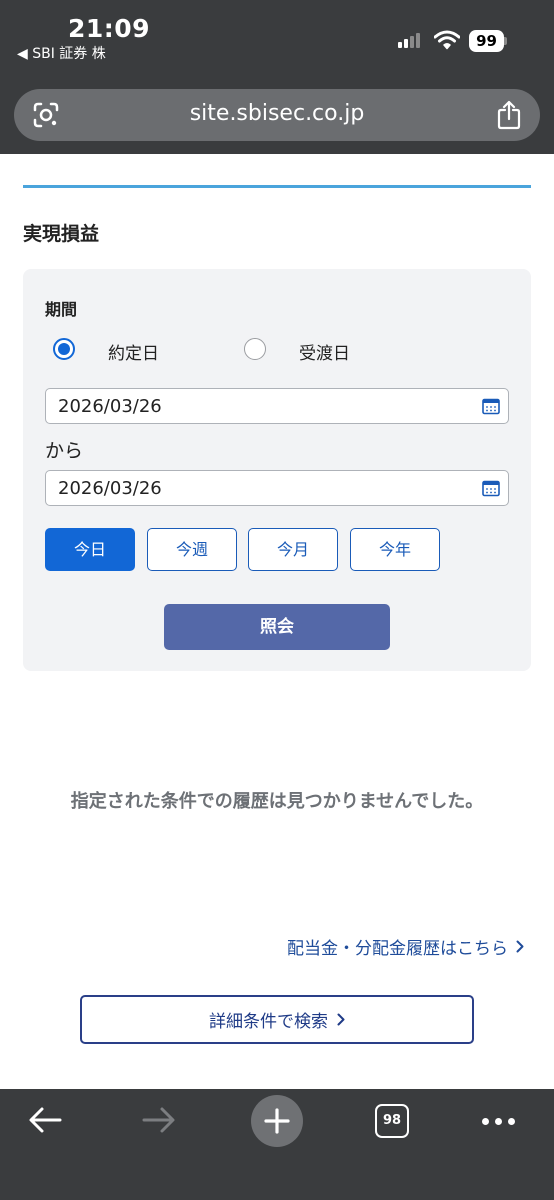 This screenshot has height=1200, width=554. Describe the element at coordinates (277, 406) in the screenshot. I see `date-from-field: 2026/03/26` at that location.